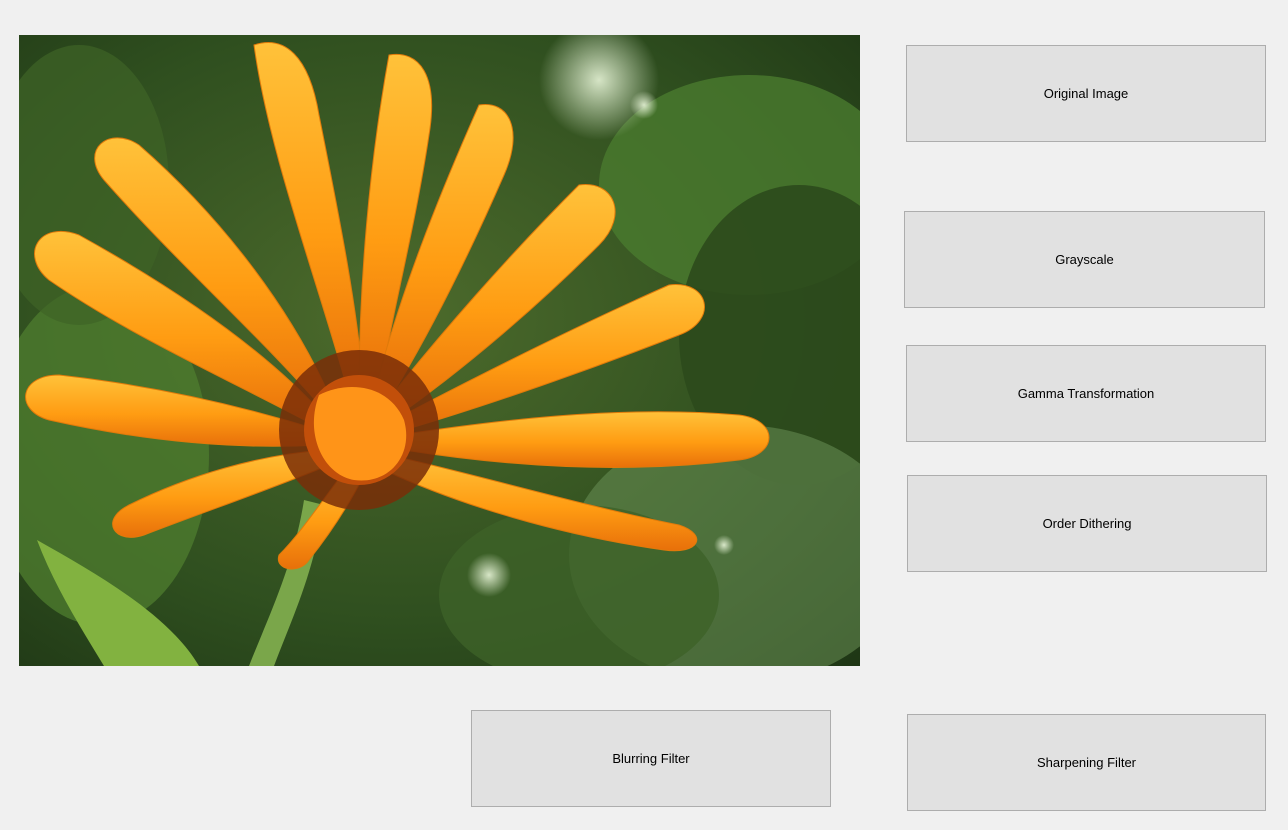 Image resolution: width=1288 pixels, height=830 pixels. What do you see at coordinates (1086, 393) in the screenshot?
I see `gamma-transformation-button: Gamma Transformation` at bounding box center [1086, 393].